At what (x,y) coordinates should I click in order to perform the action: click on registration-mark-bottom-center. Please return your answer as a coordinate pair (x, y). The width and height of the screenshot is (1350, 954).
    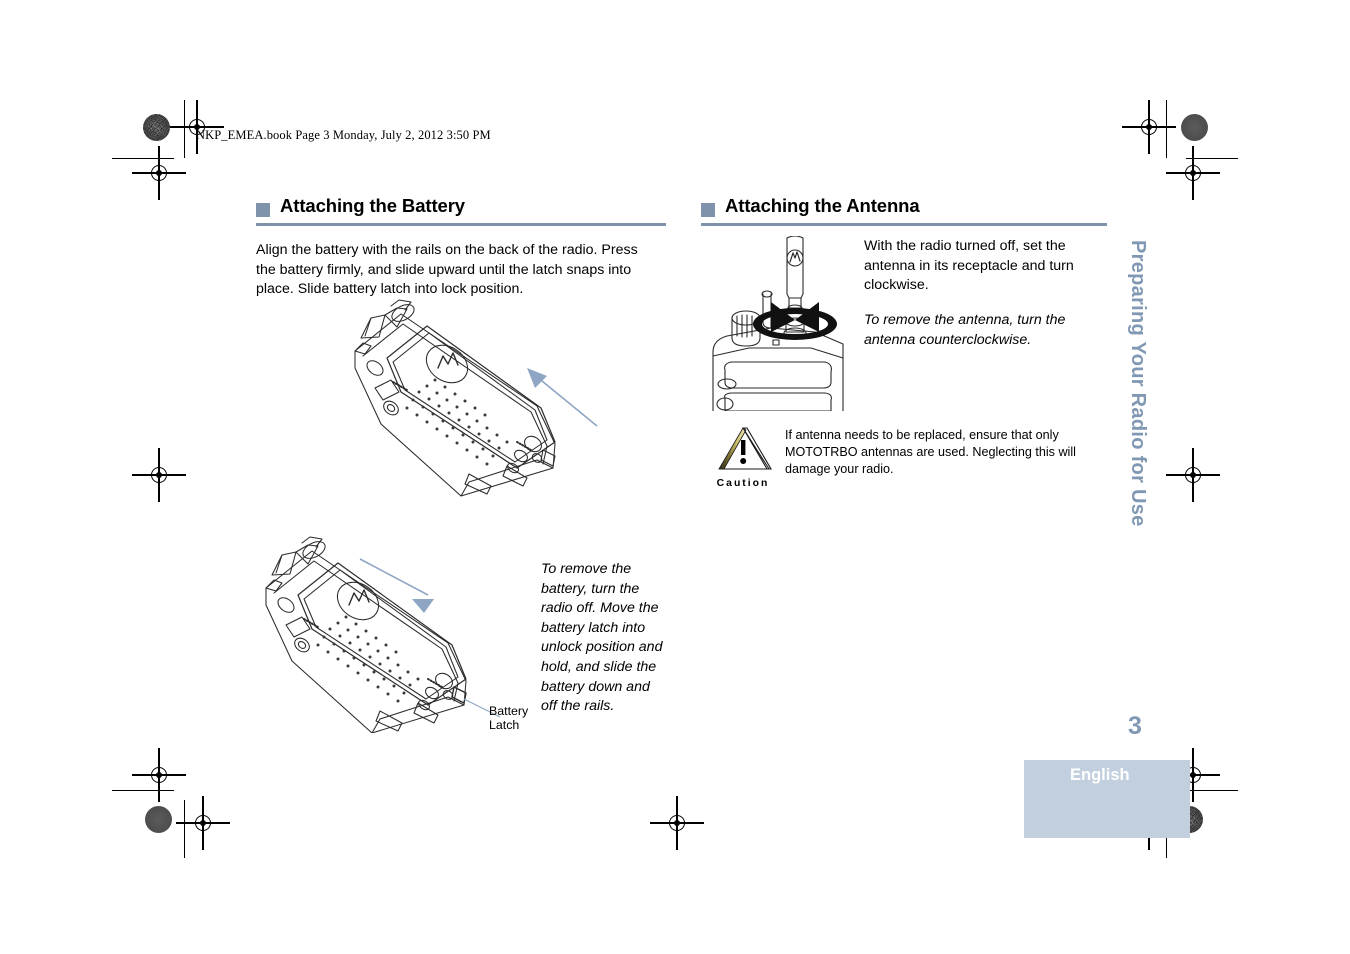
    Looking at the image, I should click on (677, 823).